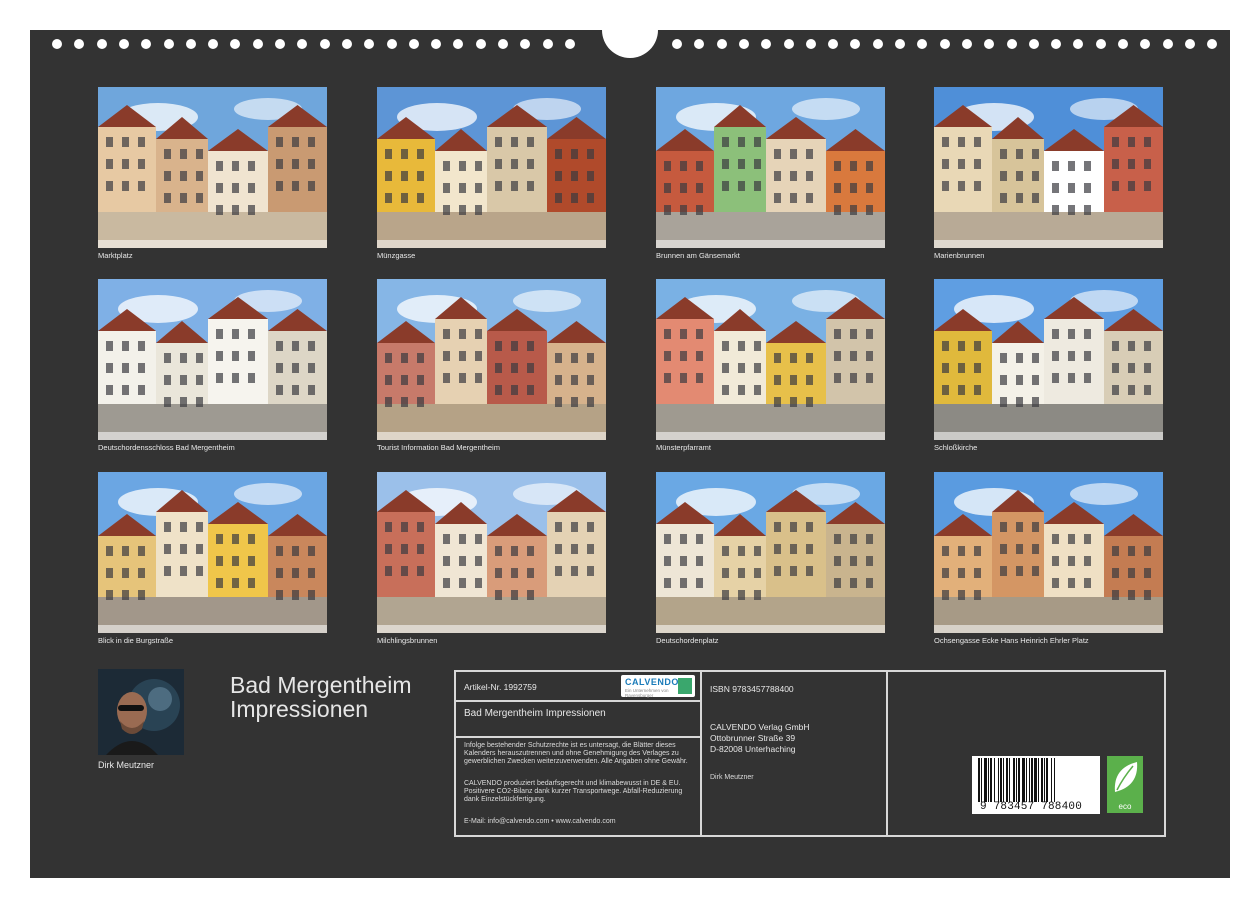 The width and height of the screenshot is (1260, 908). I want to click on photo-caption: Milchlingsbrunnen, so click(407, 640).